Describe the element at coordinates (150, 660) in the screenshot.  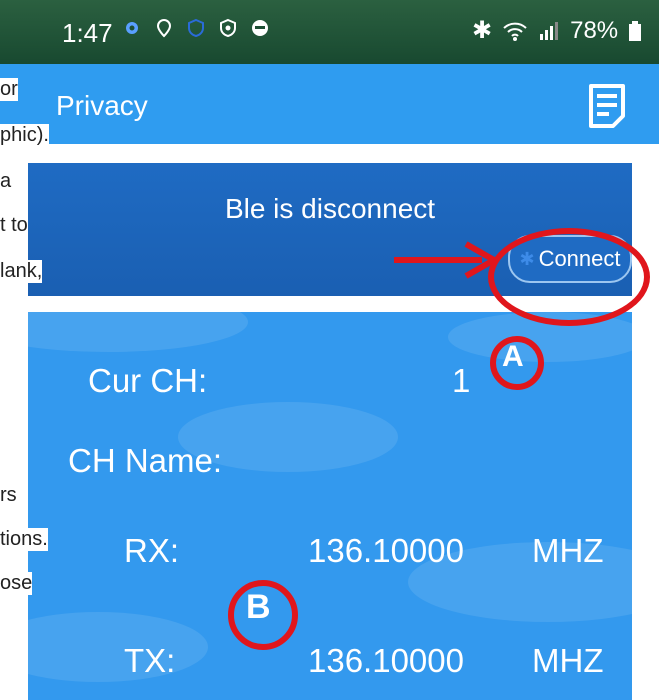
I see `tx-label: TX:` at that location.